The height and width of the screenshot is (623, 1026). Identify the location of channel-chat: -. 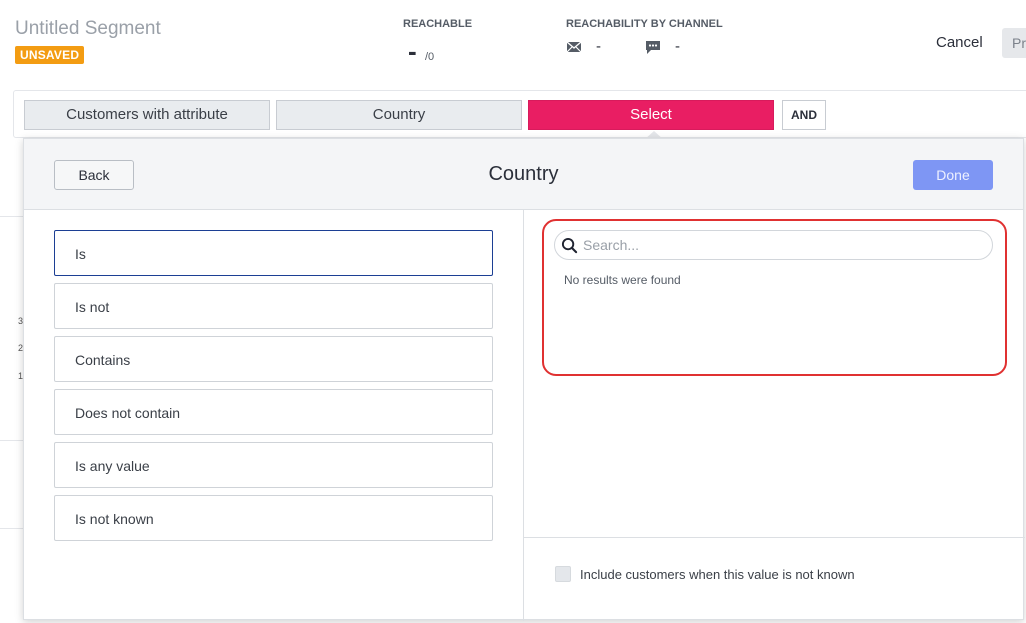
(662, 46).